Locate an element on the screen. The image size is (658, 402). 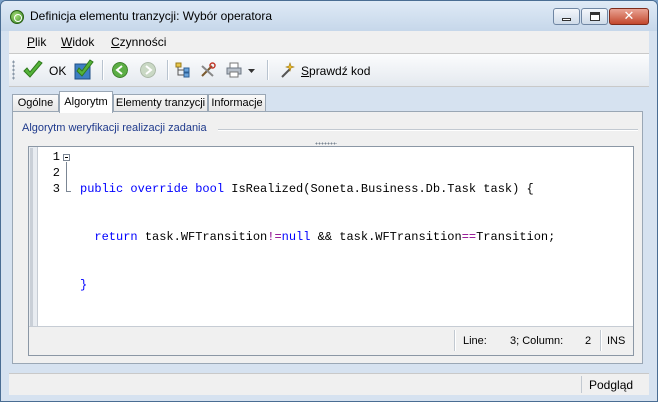
status-line-label: Line: is located at coordinates (475, 341).